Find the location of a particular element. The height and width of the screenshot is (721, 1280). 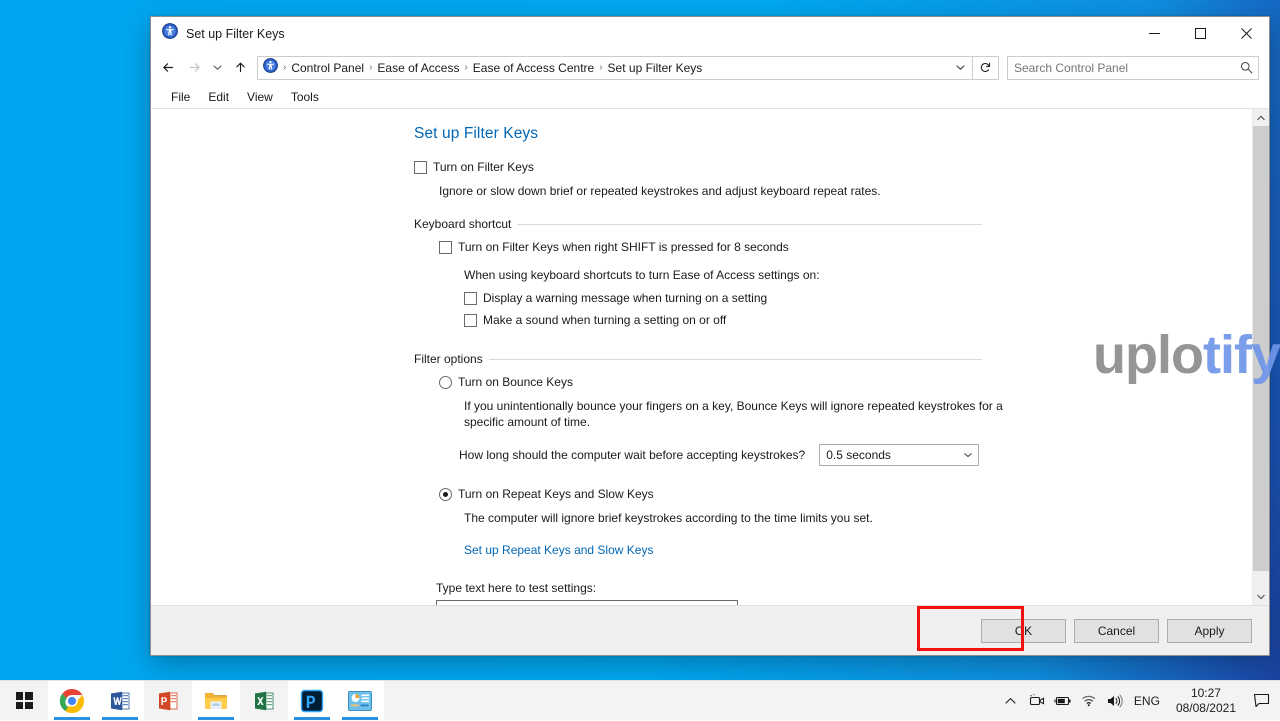

taskbar-item-chrome is located at coordinates (72, 700).